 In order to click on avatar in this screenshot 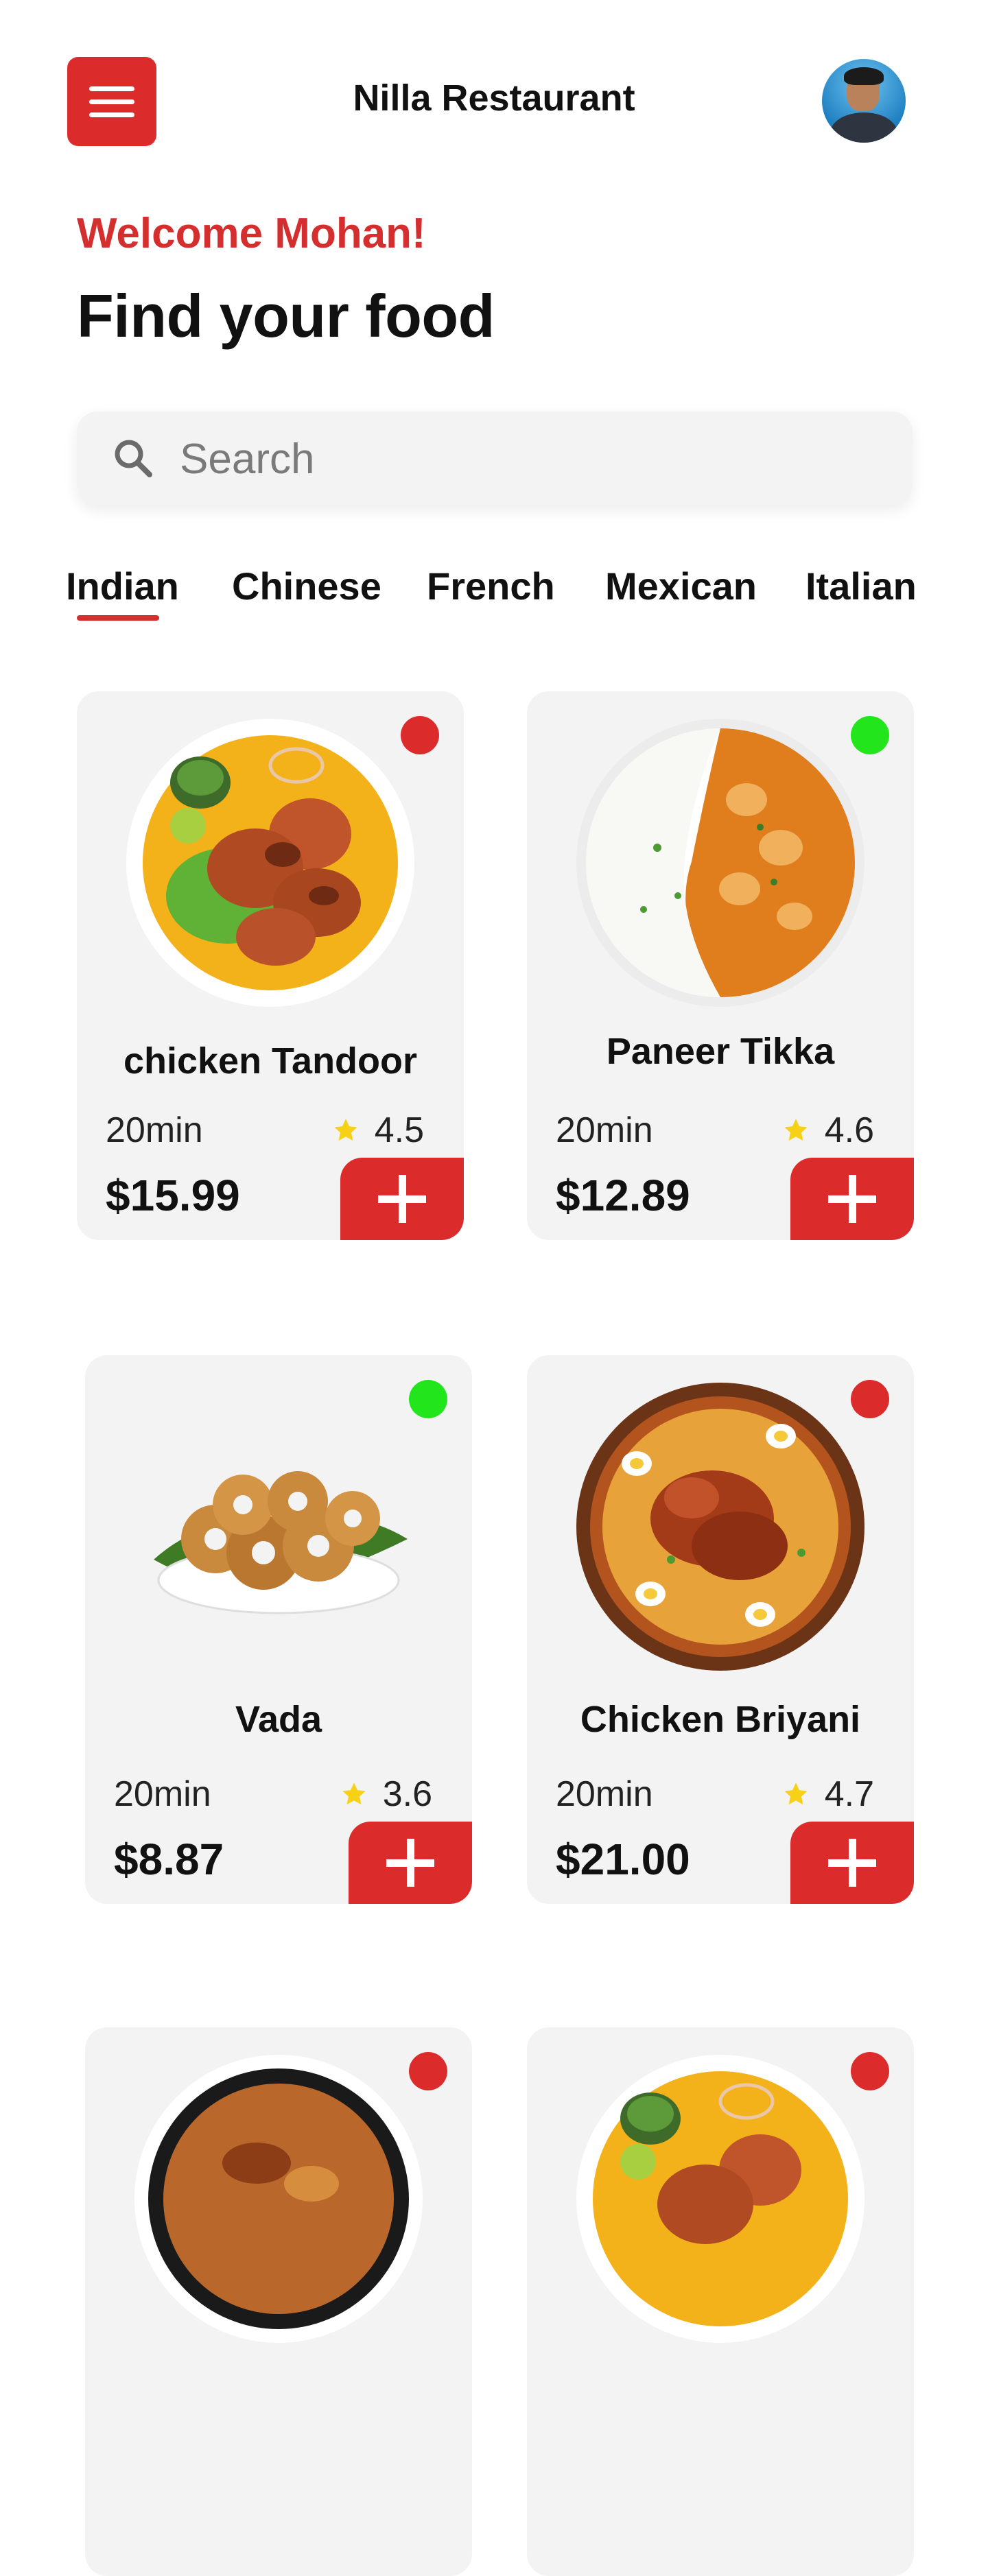, I will do `click(864, 101)`.